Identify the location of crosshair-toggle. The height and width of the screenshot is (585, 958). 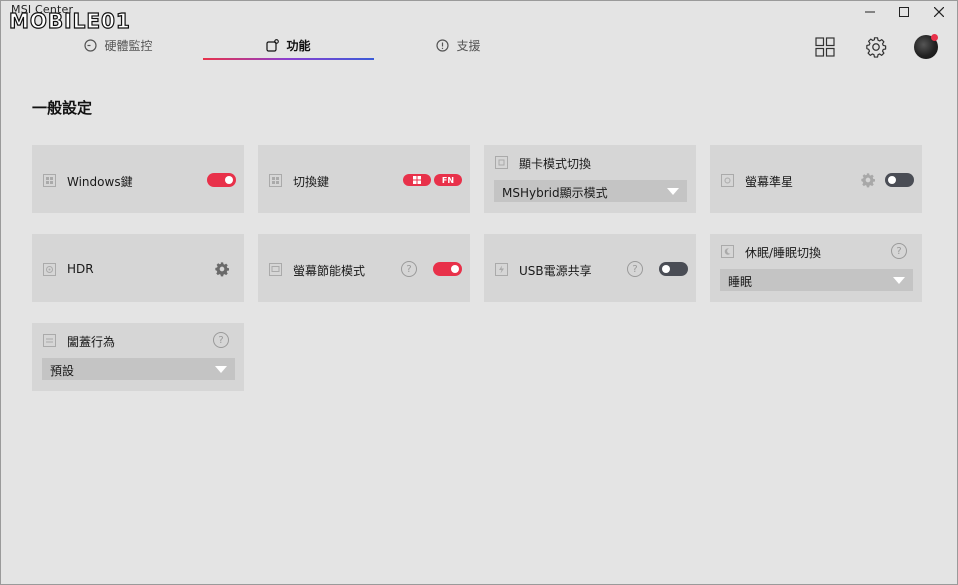
(899, 180).